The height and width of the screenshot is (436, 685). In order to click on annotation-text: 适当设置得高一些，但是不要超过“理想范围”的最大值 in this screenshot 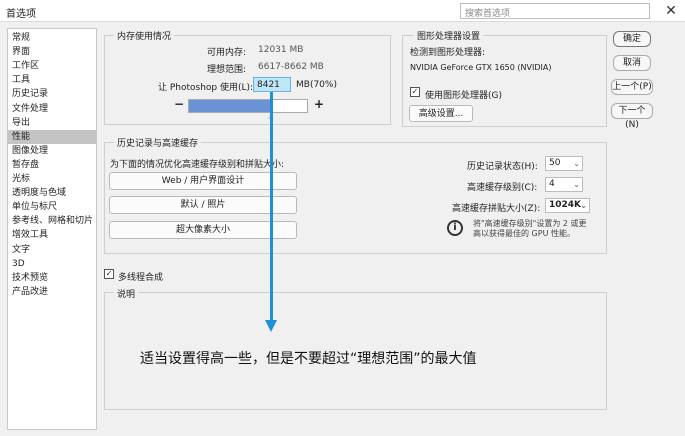, I will do `click(308, 359)`.